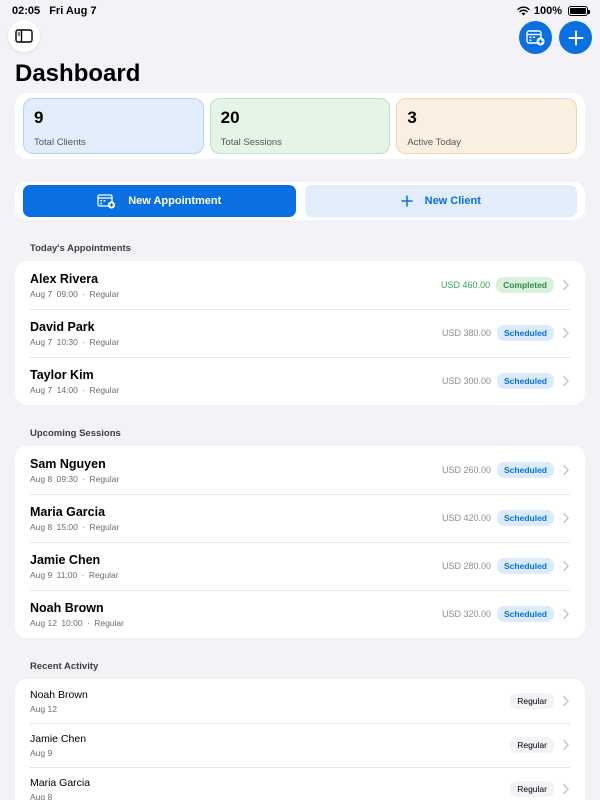  Describe the element at coordinates (175, 201) in the screenshot. I see `new-appointment-label: New Appointment` at that location.